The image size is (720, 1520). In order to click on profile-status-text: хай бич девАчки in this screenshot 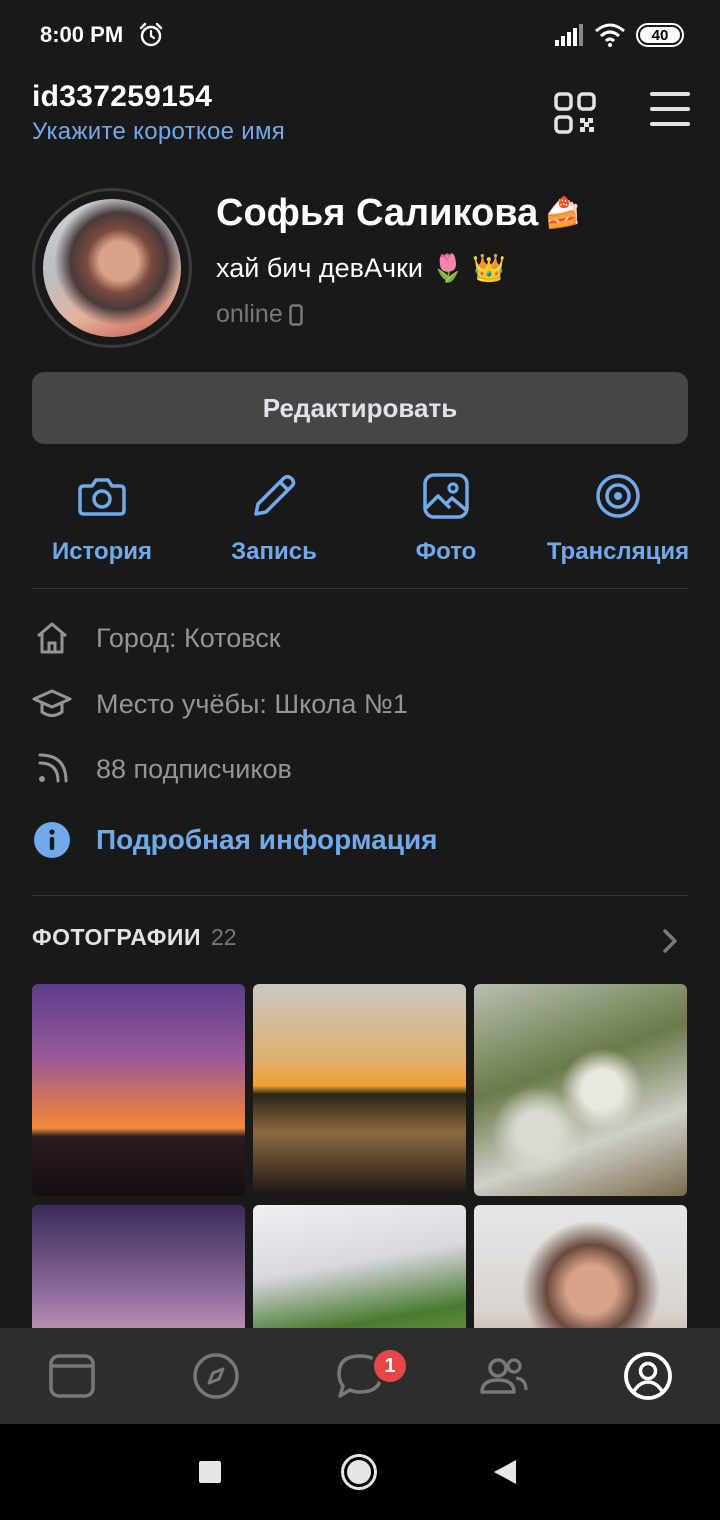, I will do `click(319, 267)`.